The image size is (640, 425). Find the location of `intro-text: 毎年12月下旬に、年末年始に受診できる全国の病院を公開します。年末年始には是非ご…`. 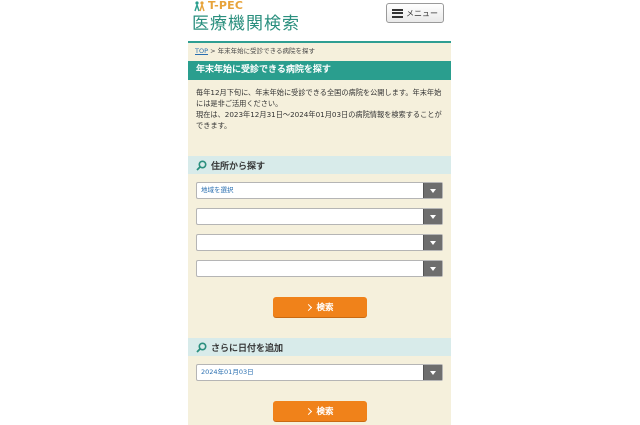

intro-text: 毎年12月下旬に、年末年始に受診できる全国の病院を公開します。年末年始には是非ご… is located at coordinates (322, 109).